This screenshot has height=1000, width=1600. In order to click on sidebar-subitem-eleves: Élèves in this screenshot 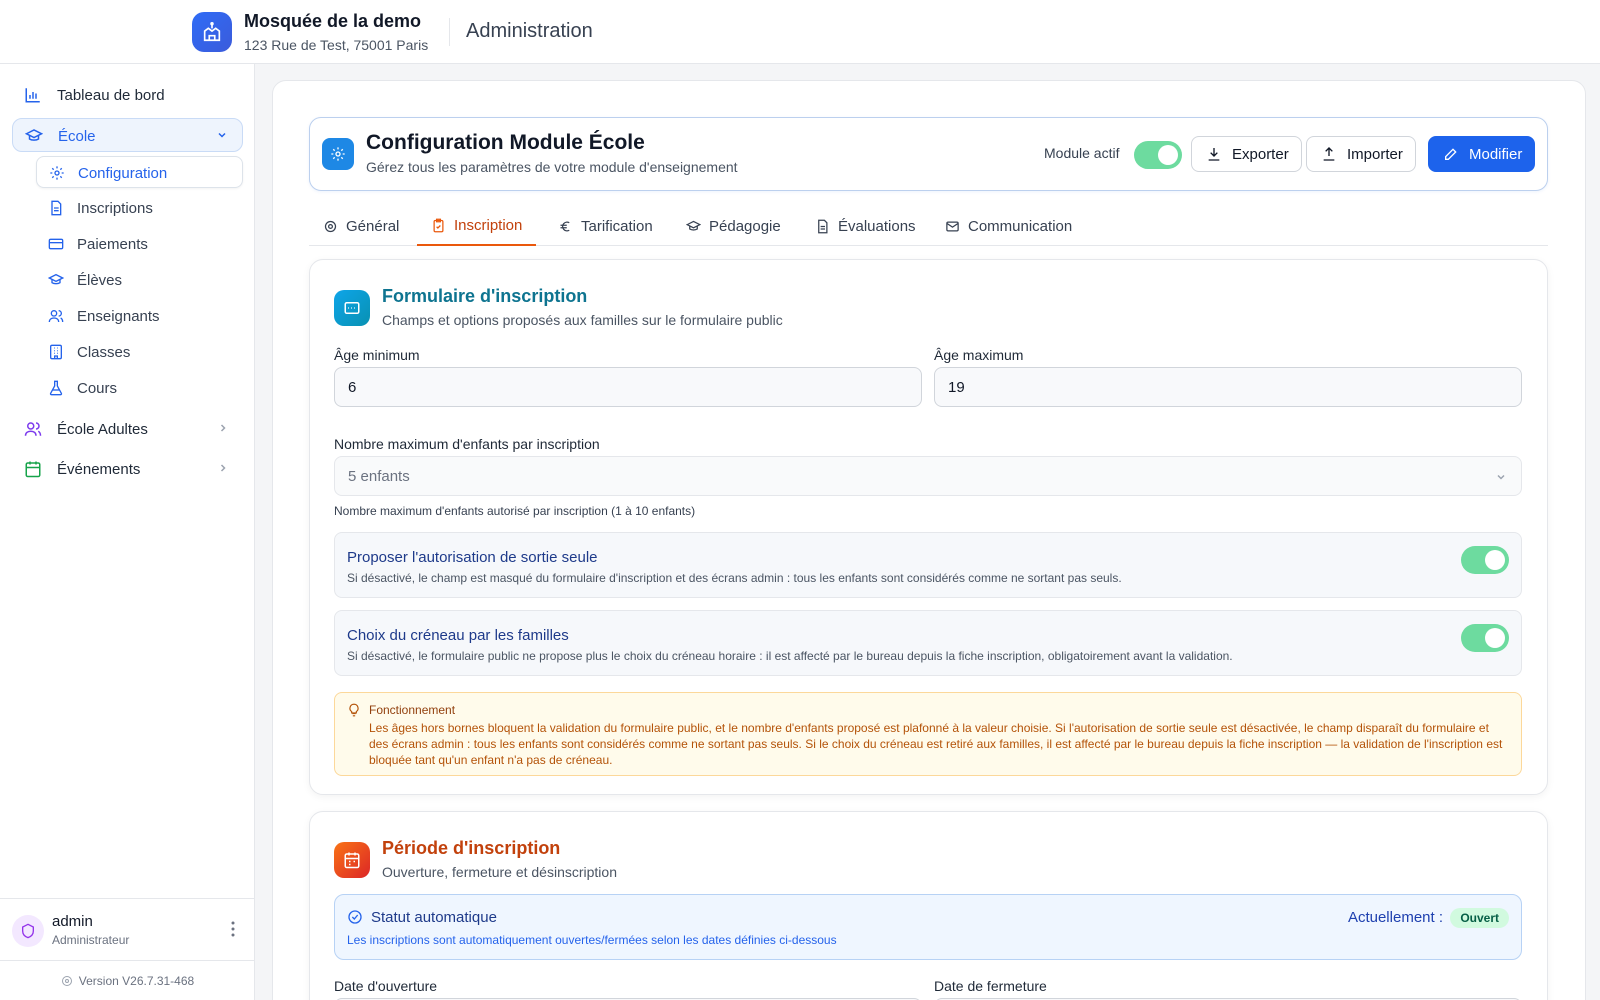, I will do `click(139, 280)`.